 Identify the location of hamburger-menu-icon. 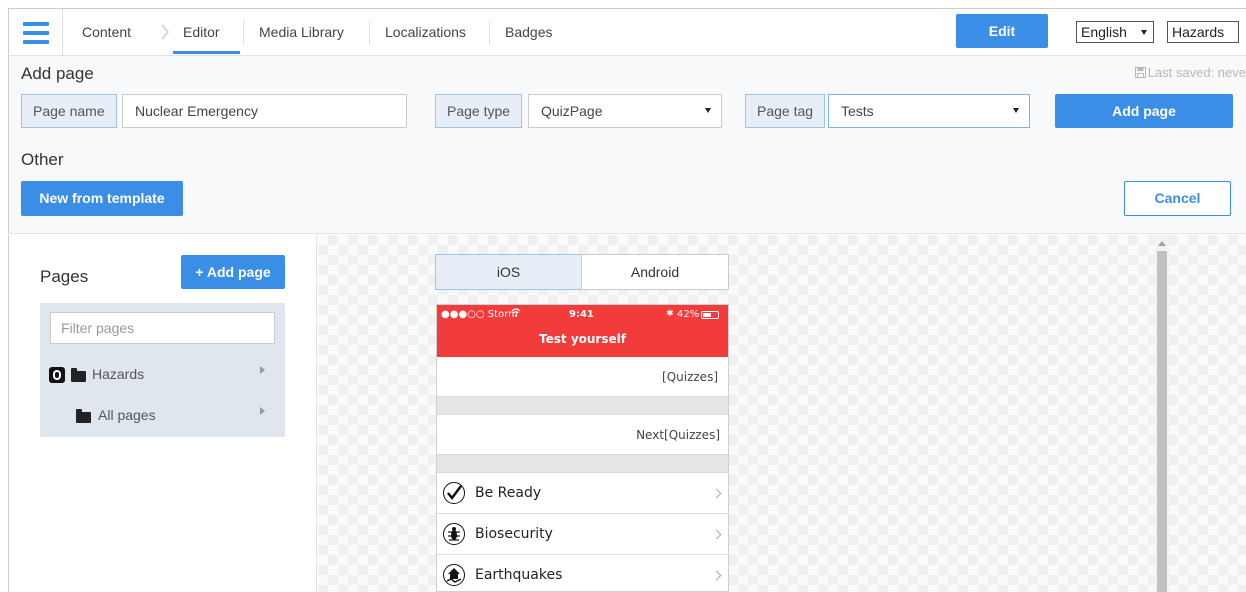
(36, 32).